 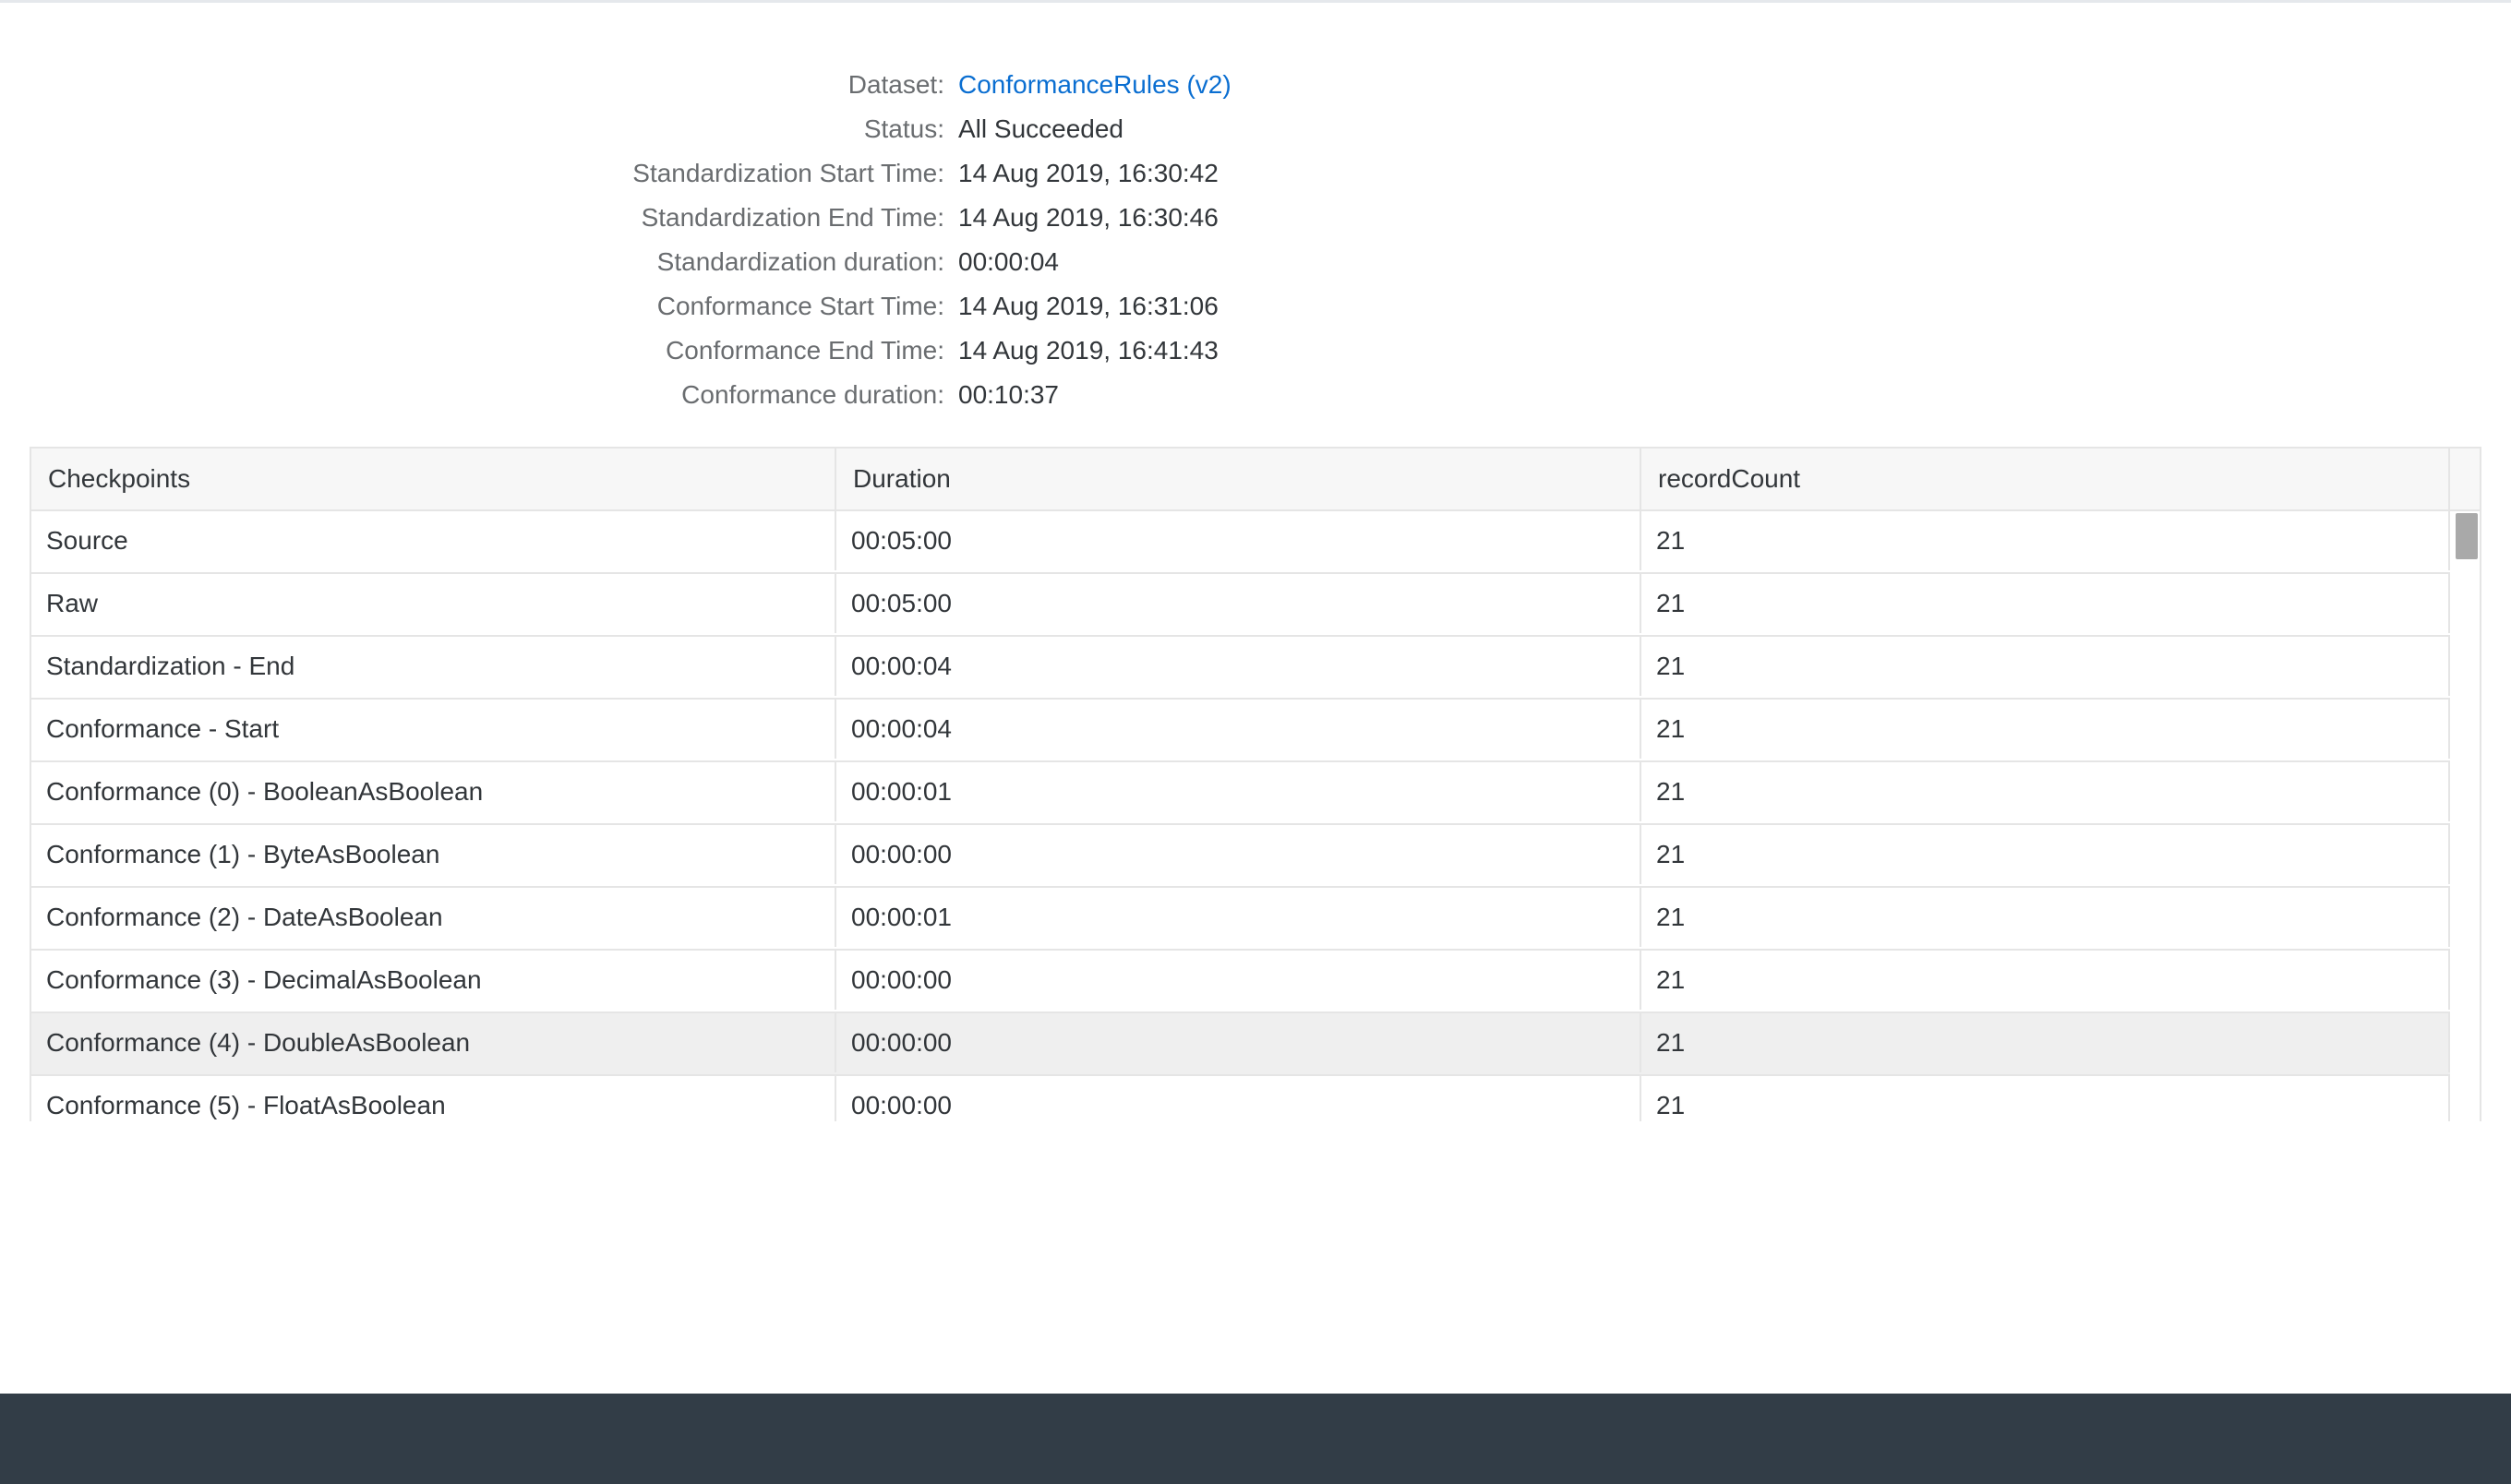 What do you see at coordinates (800, 261) in the screenshot?
I see `std-duration-label: Standardization duration:` at bounding box center [800, 261].